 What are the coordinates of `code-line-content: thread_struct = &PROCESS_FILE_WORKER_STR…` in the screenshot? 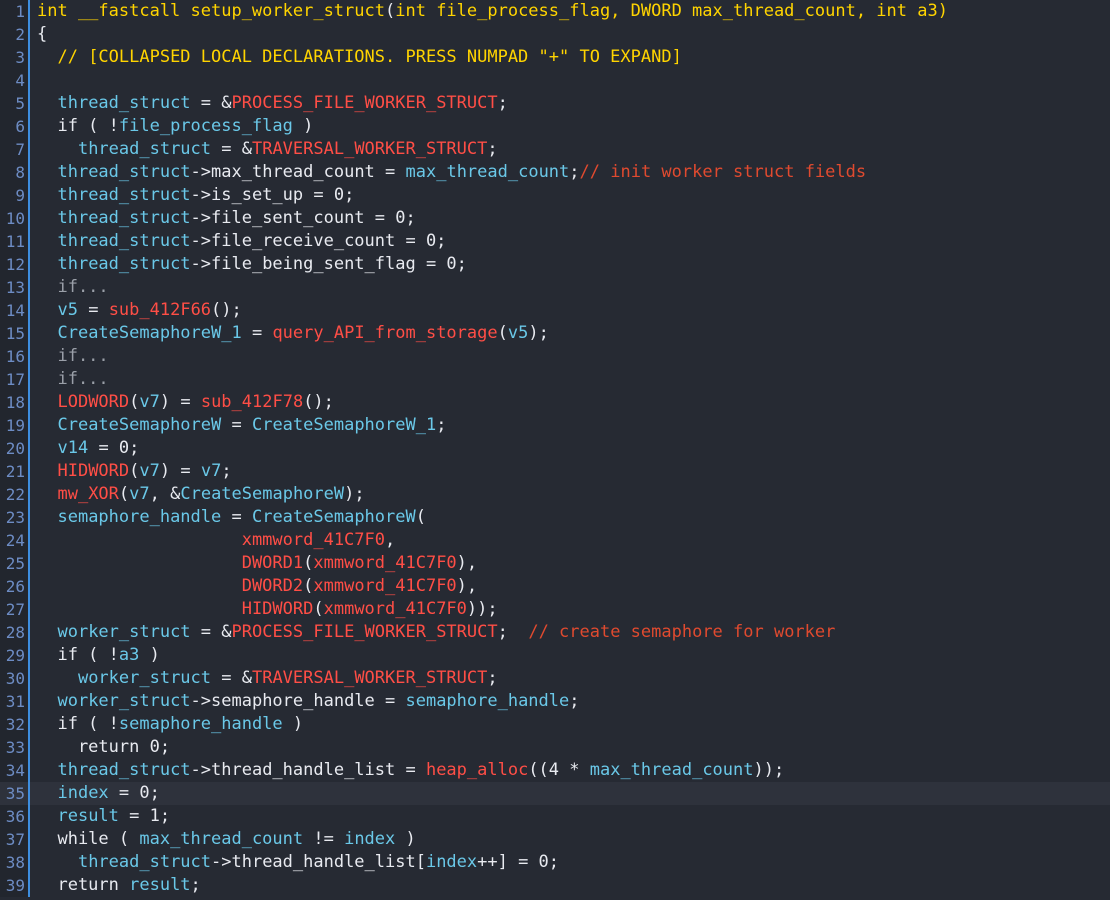 It's located at (272, 103).